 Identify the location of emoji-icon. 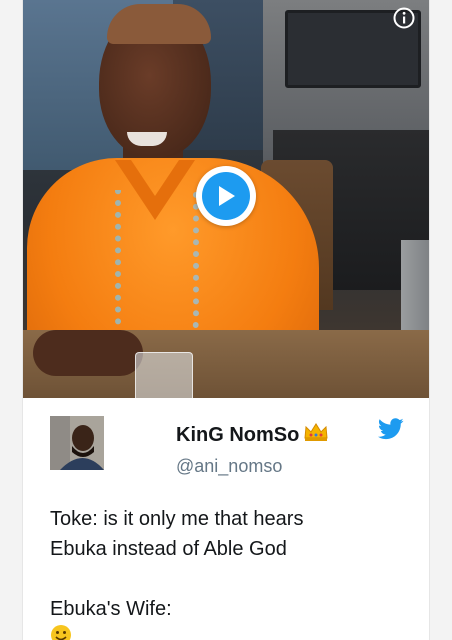
(230, 632).